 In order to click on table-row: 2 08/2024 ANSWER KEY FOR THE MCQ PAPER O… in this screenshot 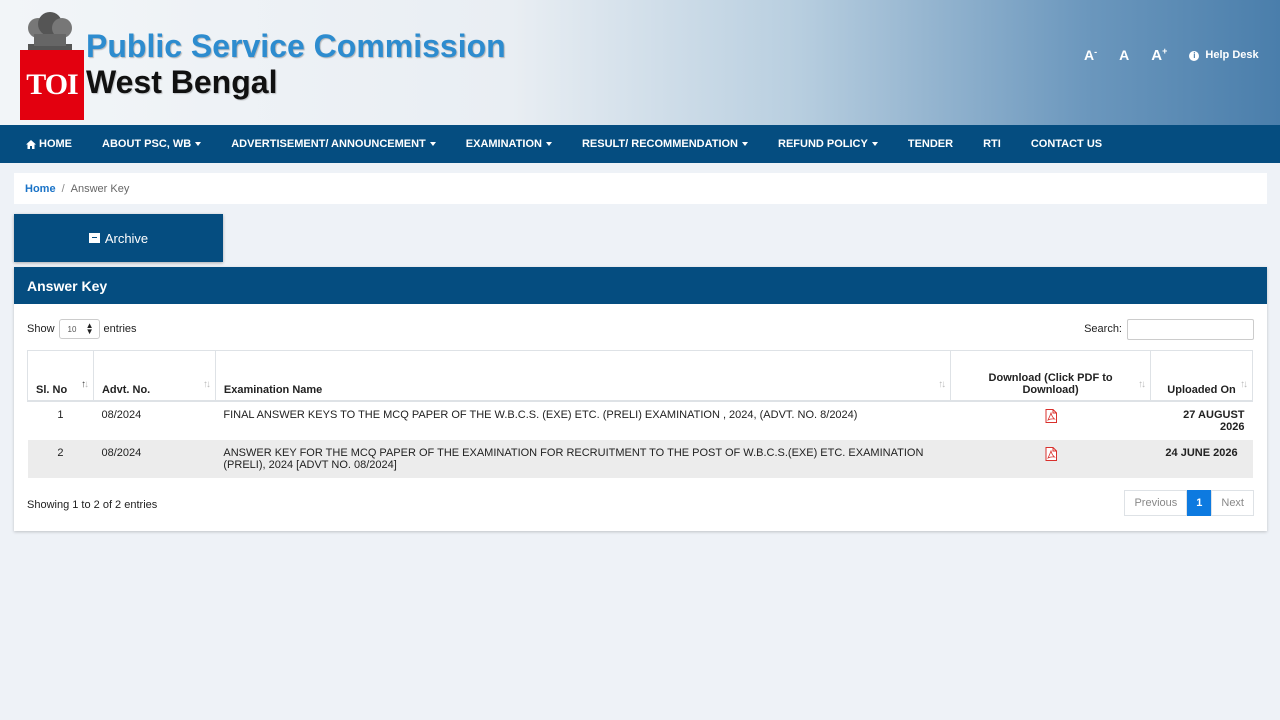, I will do `click(640, 458)`.